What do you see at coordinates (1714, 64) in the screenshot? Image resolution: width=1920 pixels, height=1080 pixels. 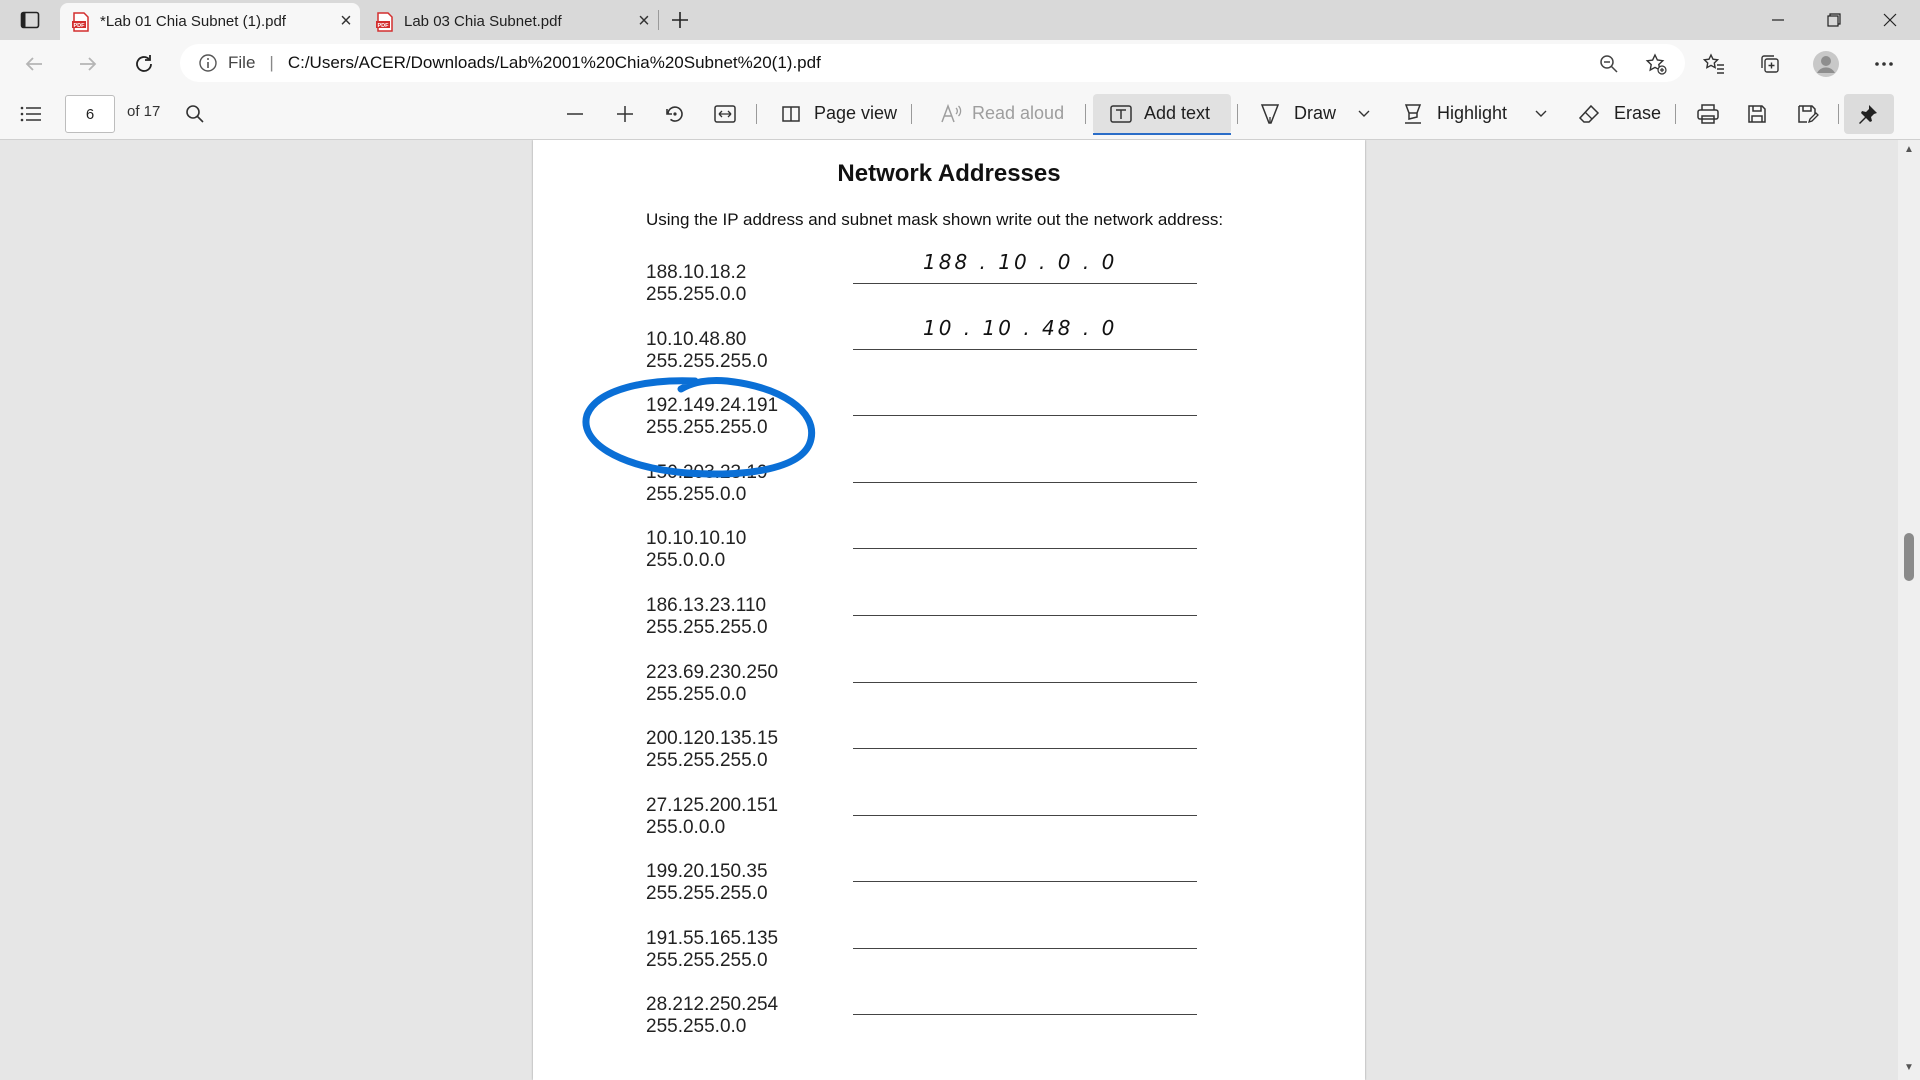 I see `favorites-icon` at bounding box center [1714, 64].